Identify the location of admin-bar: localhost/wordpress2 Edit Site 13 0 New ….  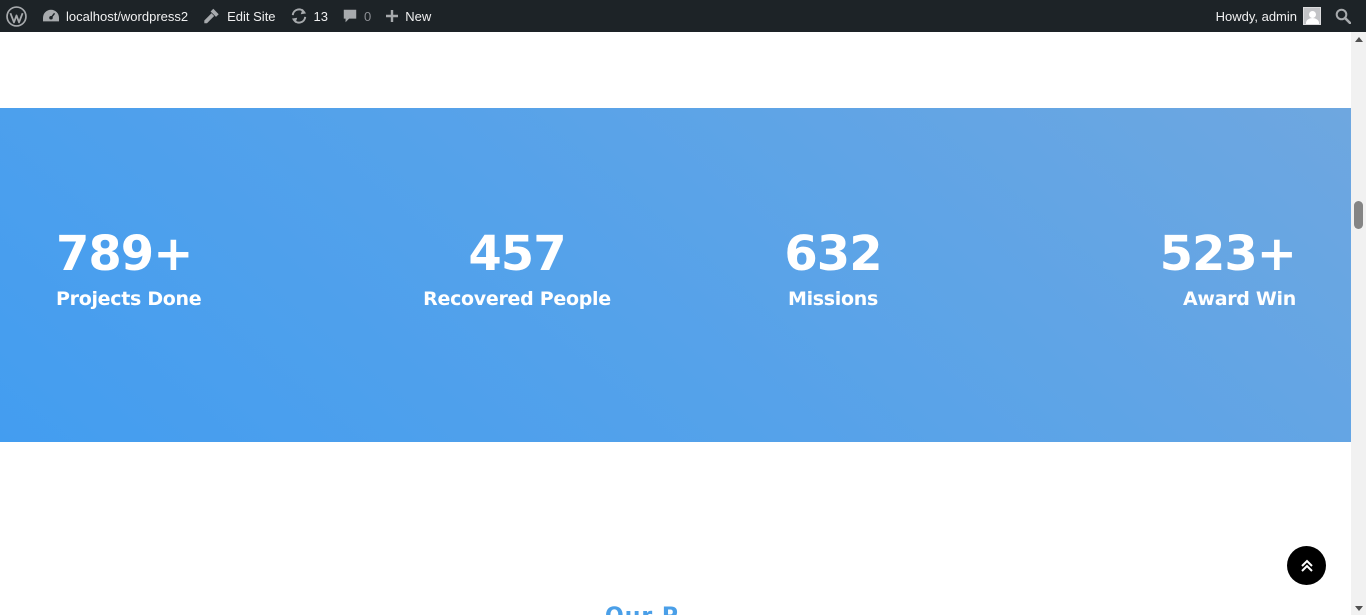
(683, 16).